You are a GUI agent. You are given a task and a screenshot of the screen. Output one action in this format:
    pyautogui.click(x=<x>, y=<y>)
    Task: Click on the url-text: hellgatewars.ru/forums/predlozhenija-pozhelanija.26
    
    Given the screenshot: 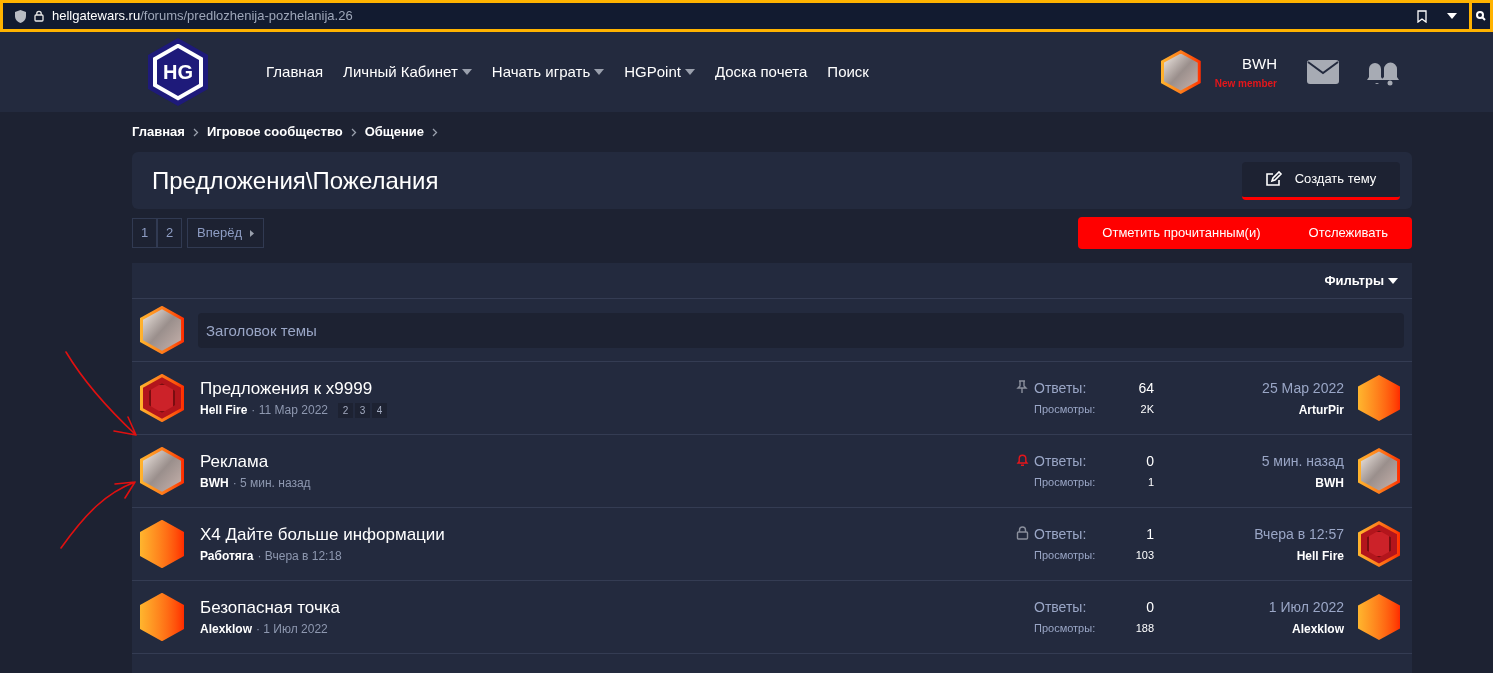 What is the action you would take?
    pyautogui.click(x=202, y=16)
    